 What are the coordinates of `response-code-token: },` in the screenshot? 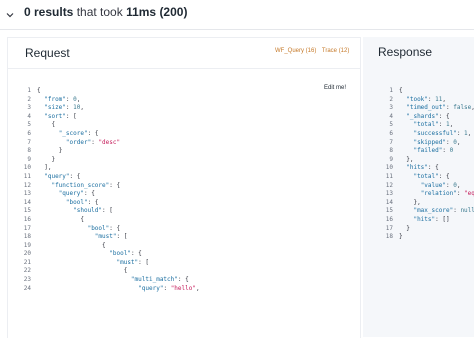 It's located at (410, 159).